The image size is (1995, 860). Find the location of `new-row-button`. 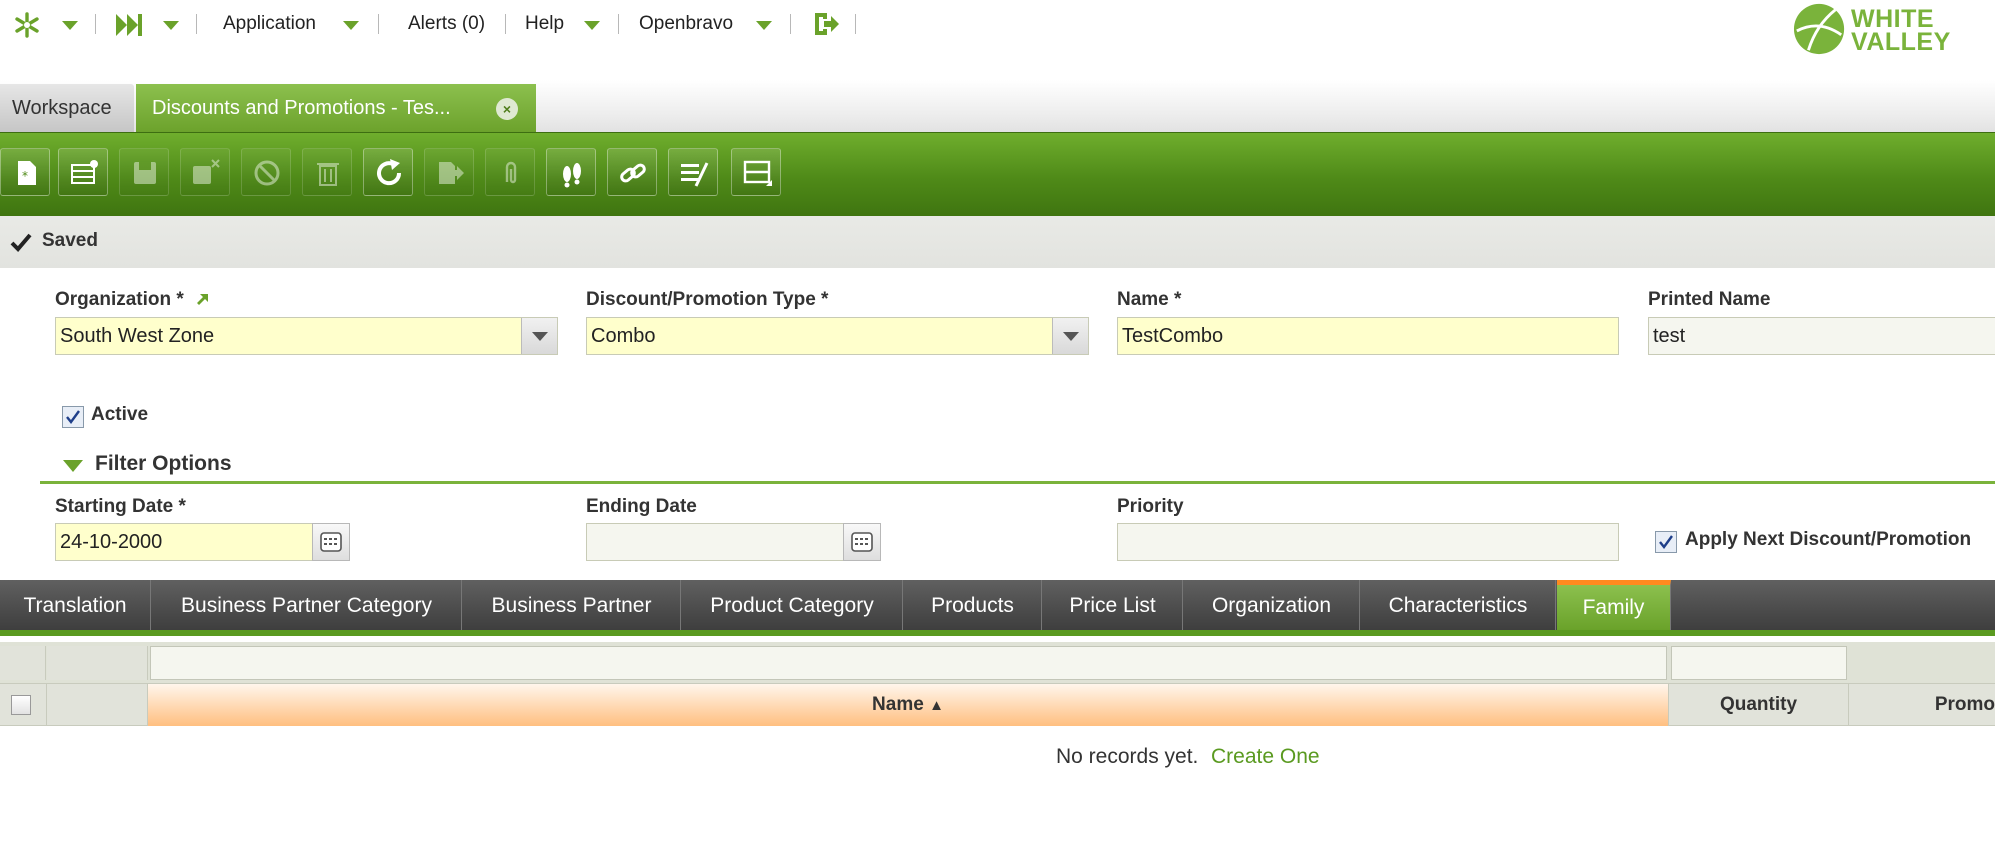

new-row-button is located at coordinates (83, 172).